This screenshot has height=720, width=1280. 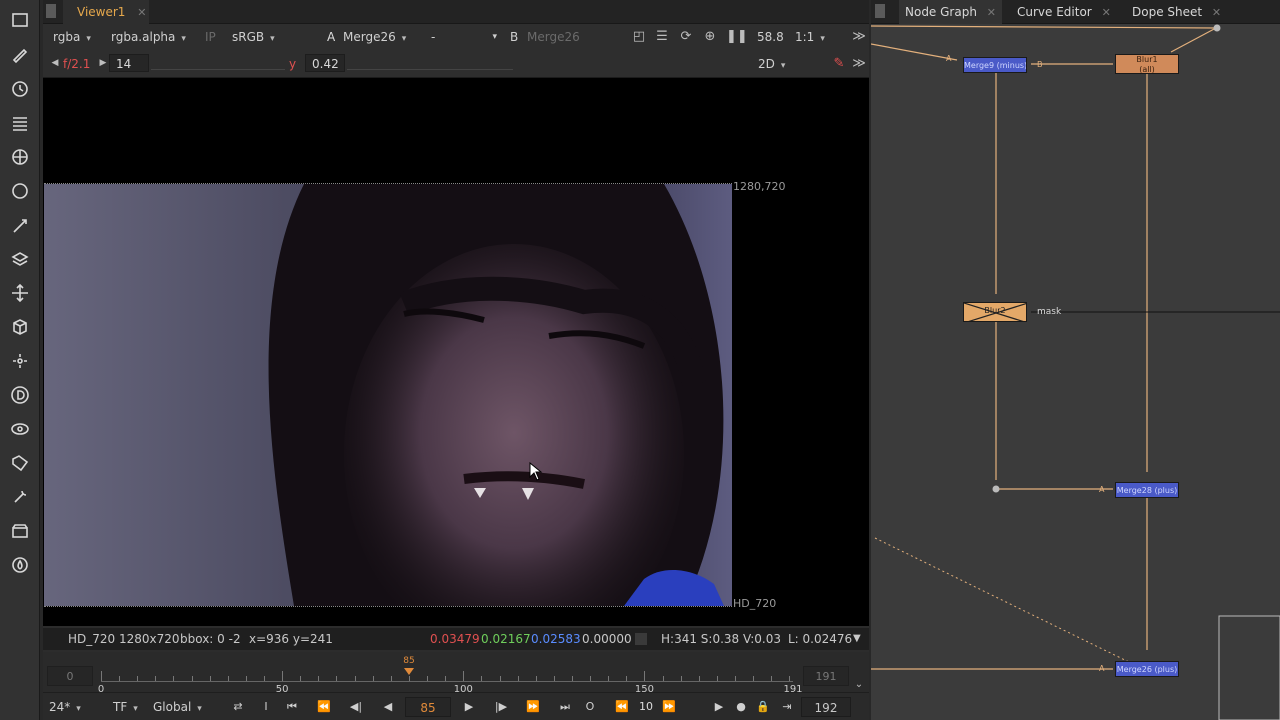 What do you see at coordinates (950, 12) in the screenshot?
I see `tab-node-graph: Node Graph ✕` at bounding box center [950, 12].